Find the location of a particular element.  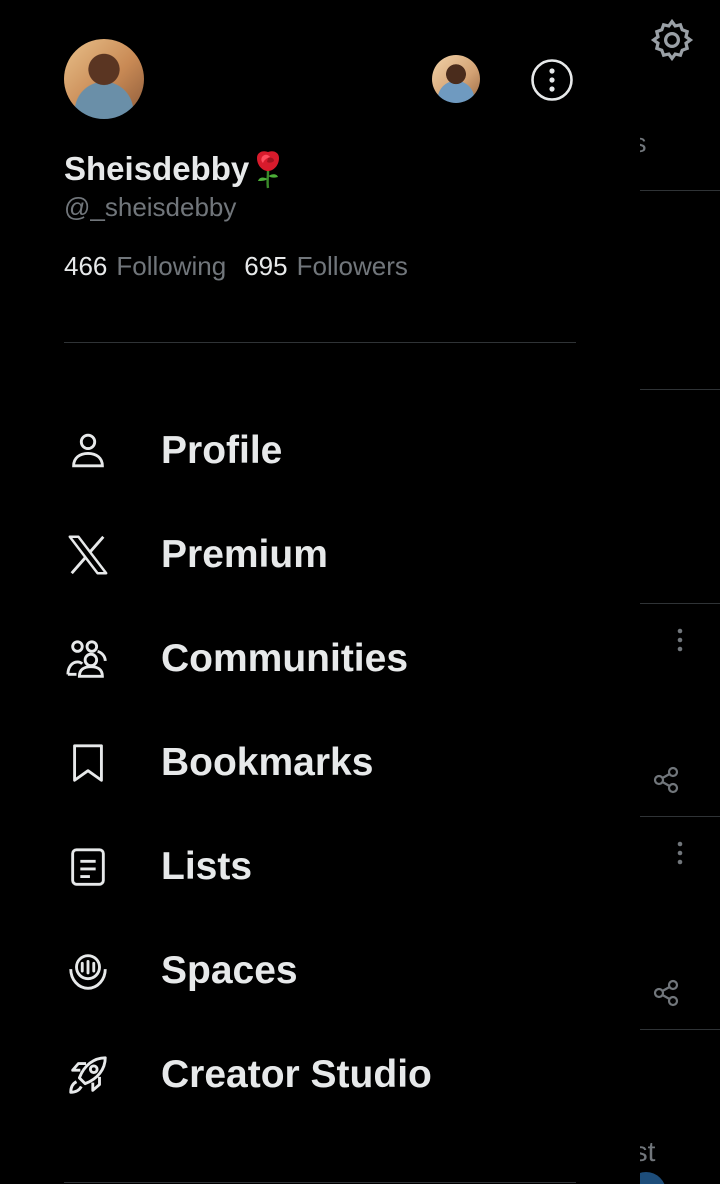

following-count: 466 is located at coordinates (86, 266).